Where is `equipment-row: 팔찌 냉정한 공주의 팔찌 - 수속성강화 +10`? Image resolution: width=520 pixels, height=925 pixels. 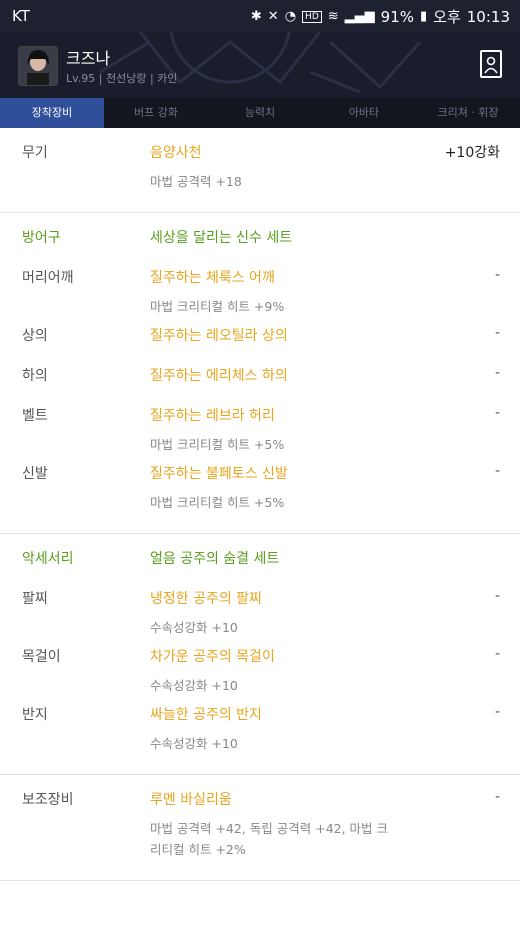
equipment-row: 팔찌 냉정한 공주의 팔찌 - 수속성강화 +10 is located at coordinates (260, 615).